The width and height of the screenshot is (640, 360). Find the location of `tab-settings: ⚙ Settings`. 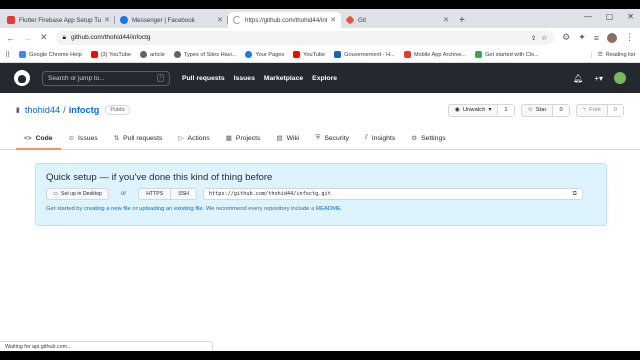

tab-settings: ⚙ Settings is located at coordinates (428, 138).